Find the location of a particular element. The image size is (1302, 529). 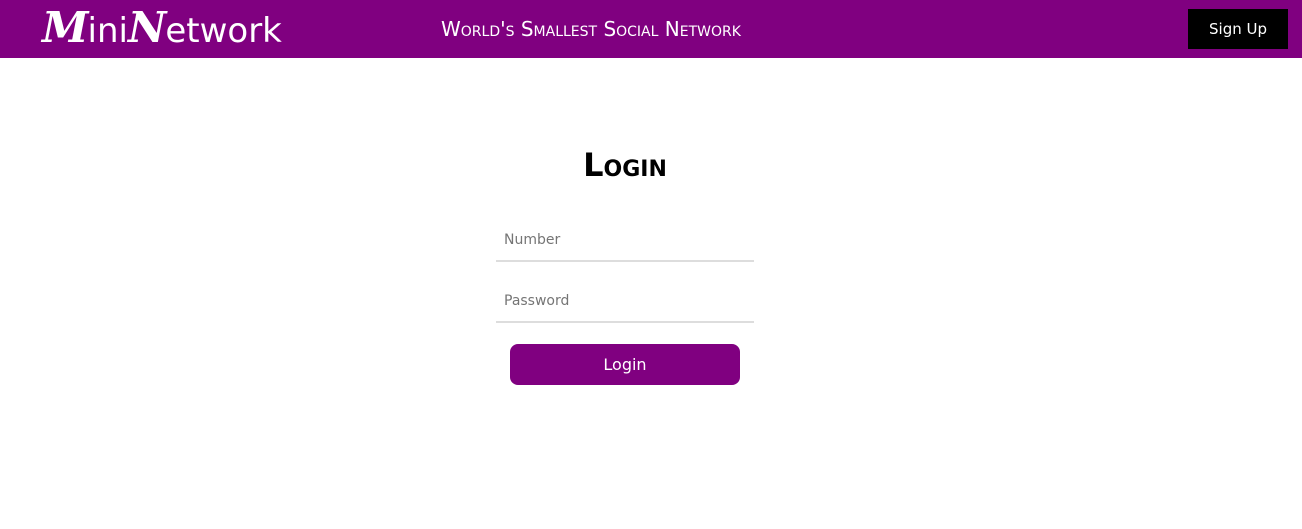

logo-text-ini: ini is located at coordinates (107, 31).